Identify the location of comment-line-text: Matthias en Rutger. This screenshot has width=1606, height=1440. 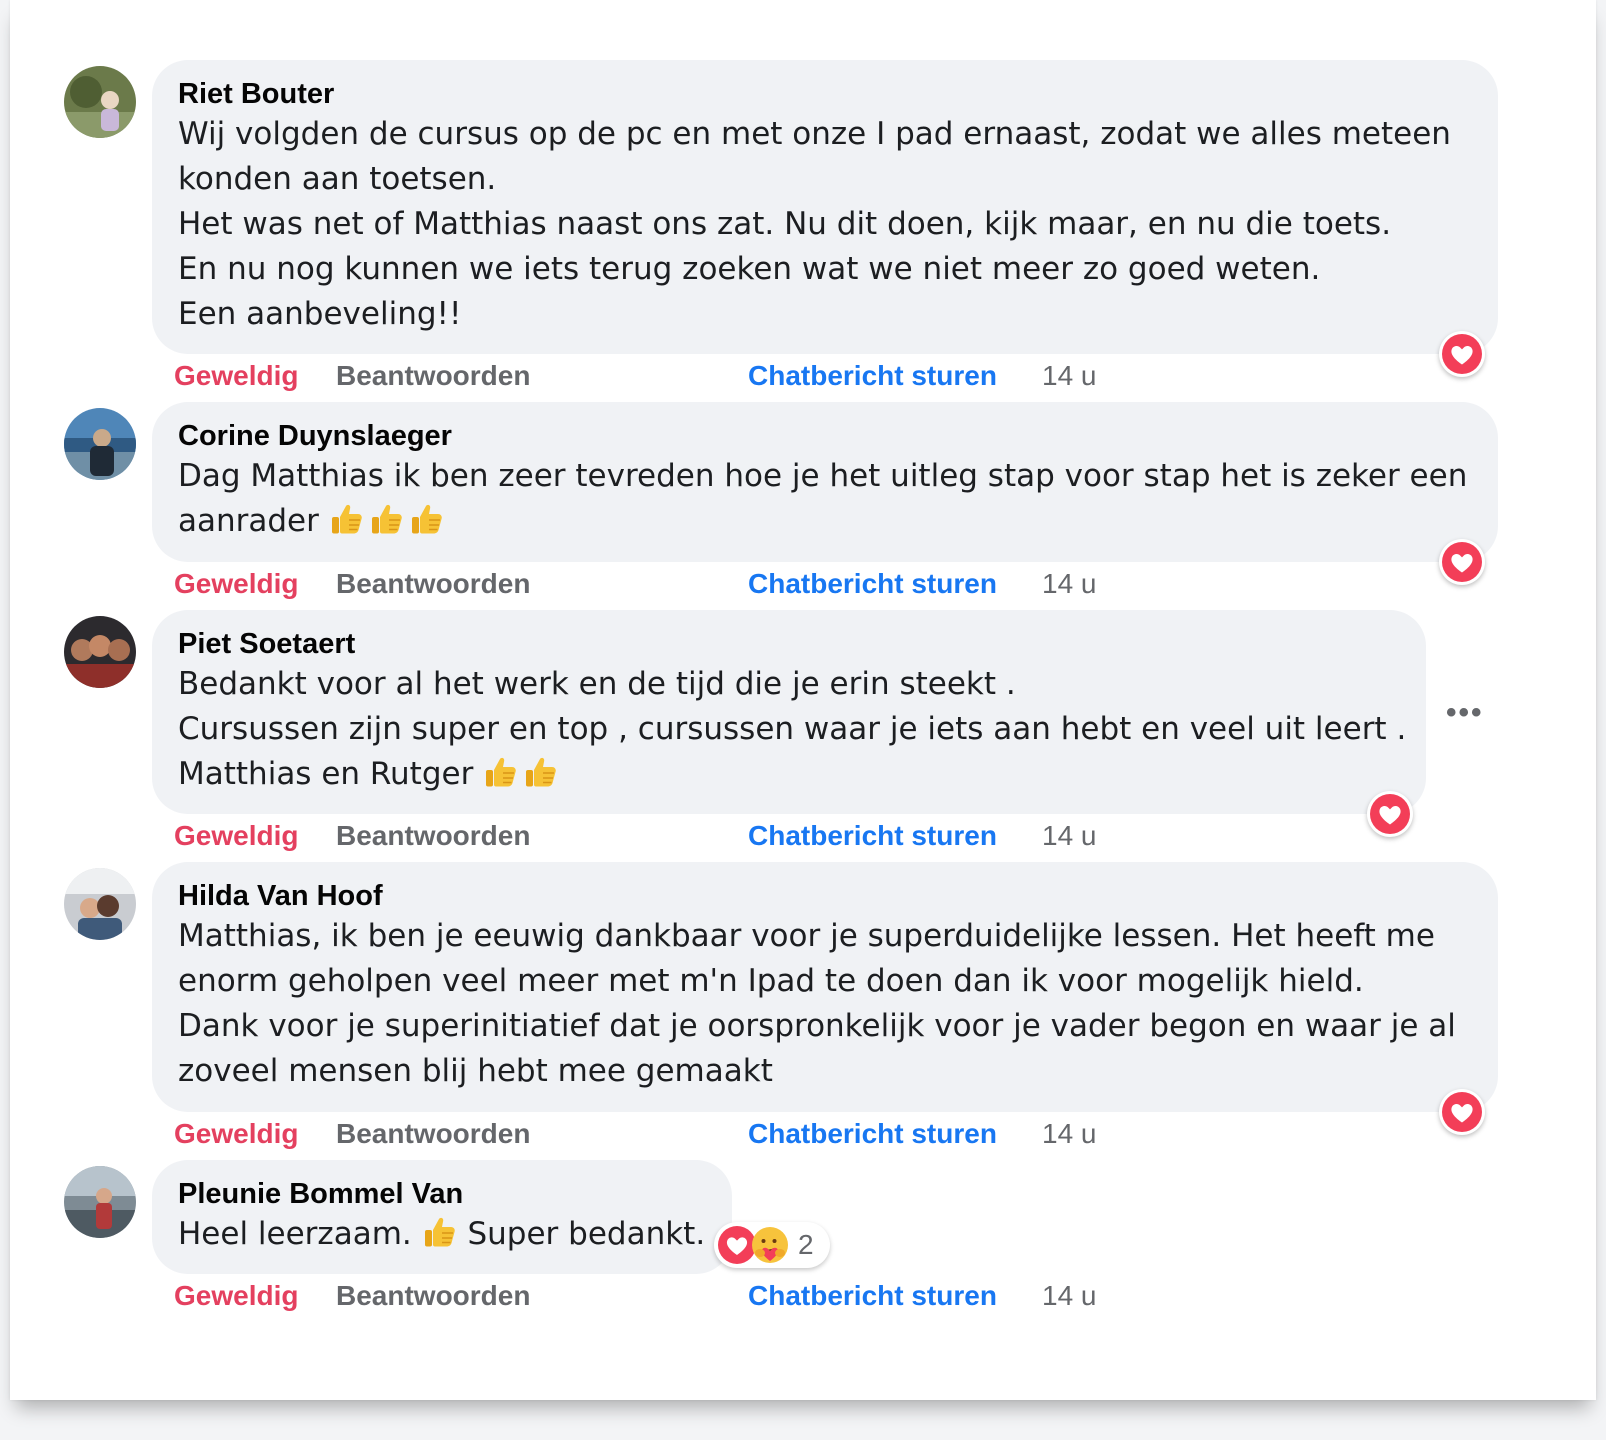
(326, 774).